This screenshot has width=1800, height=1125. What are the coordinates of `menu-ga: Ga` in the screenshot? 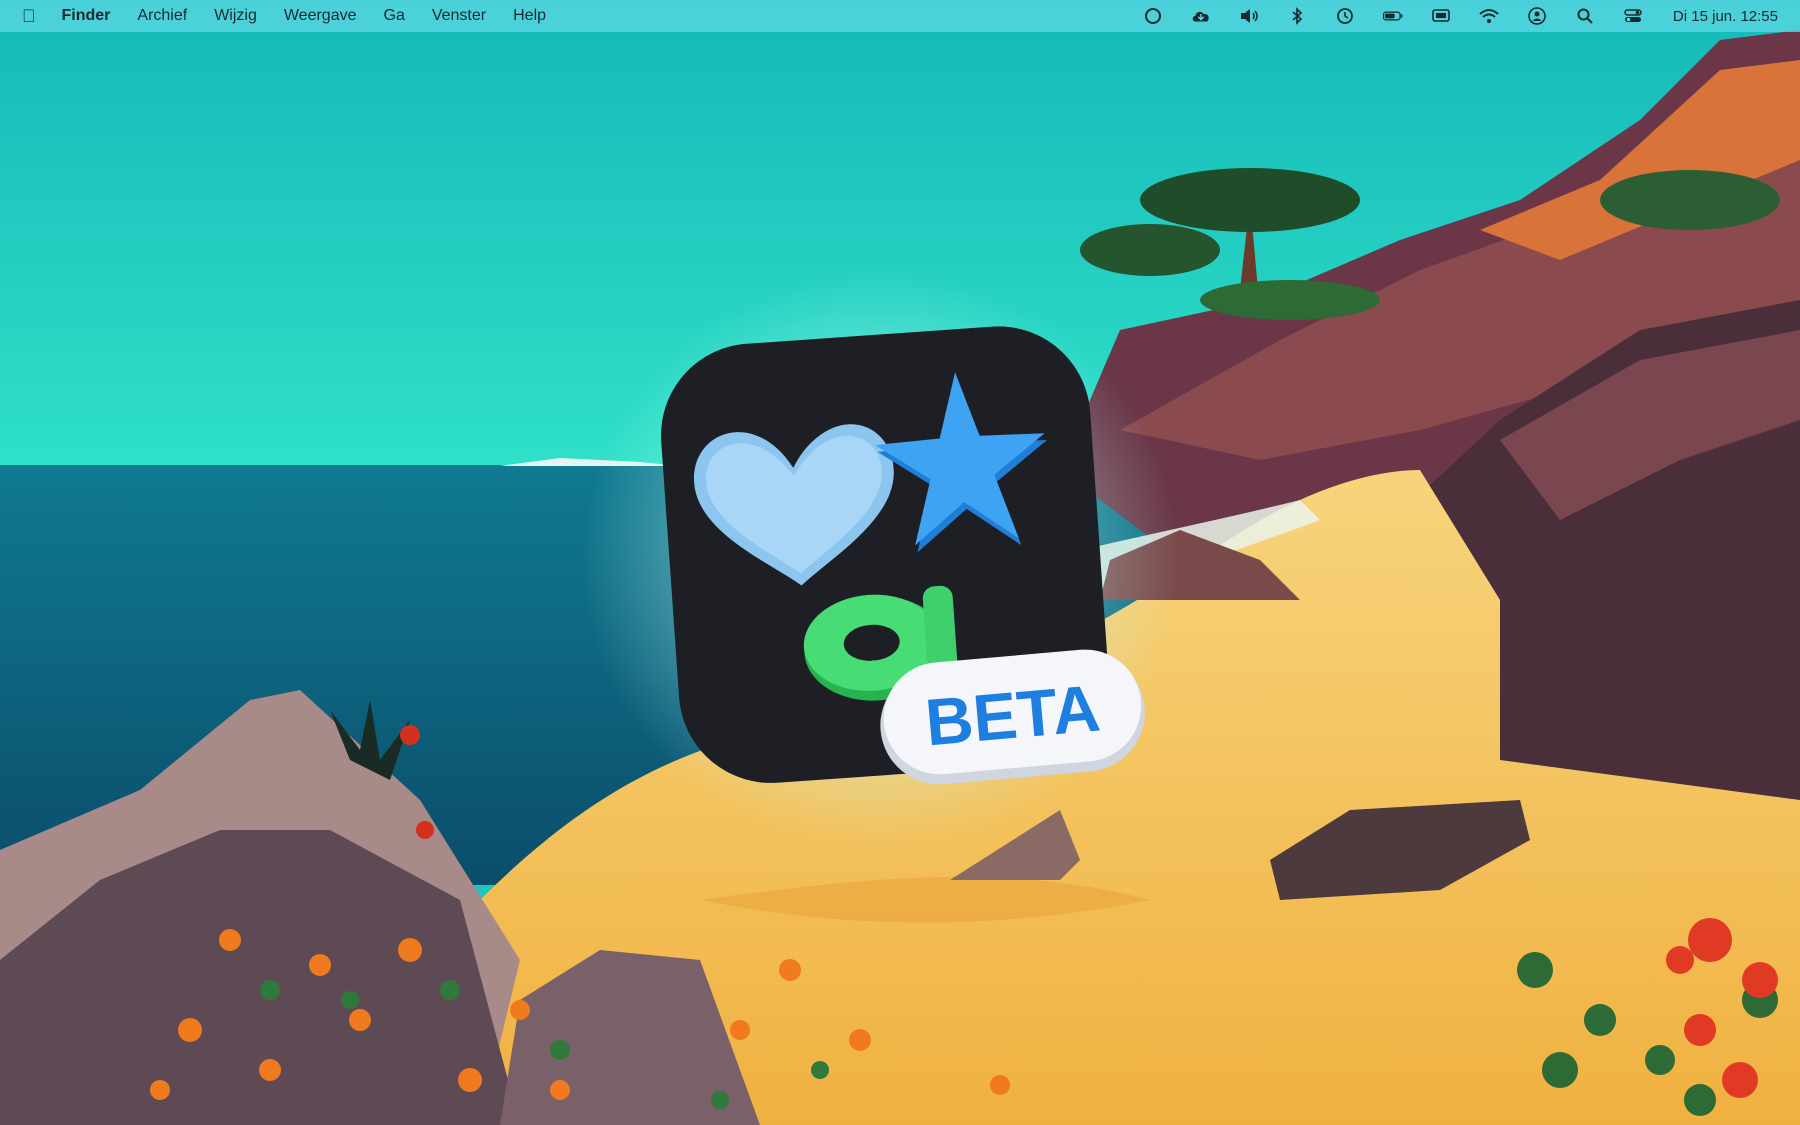 It's located at (394, 16).